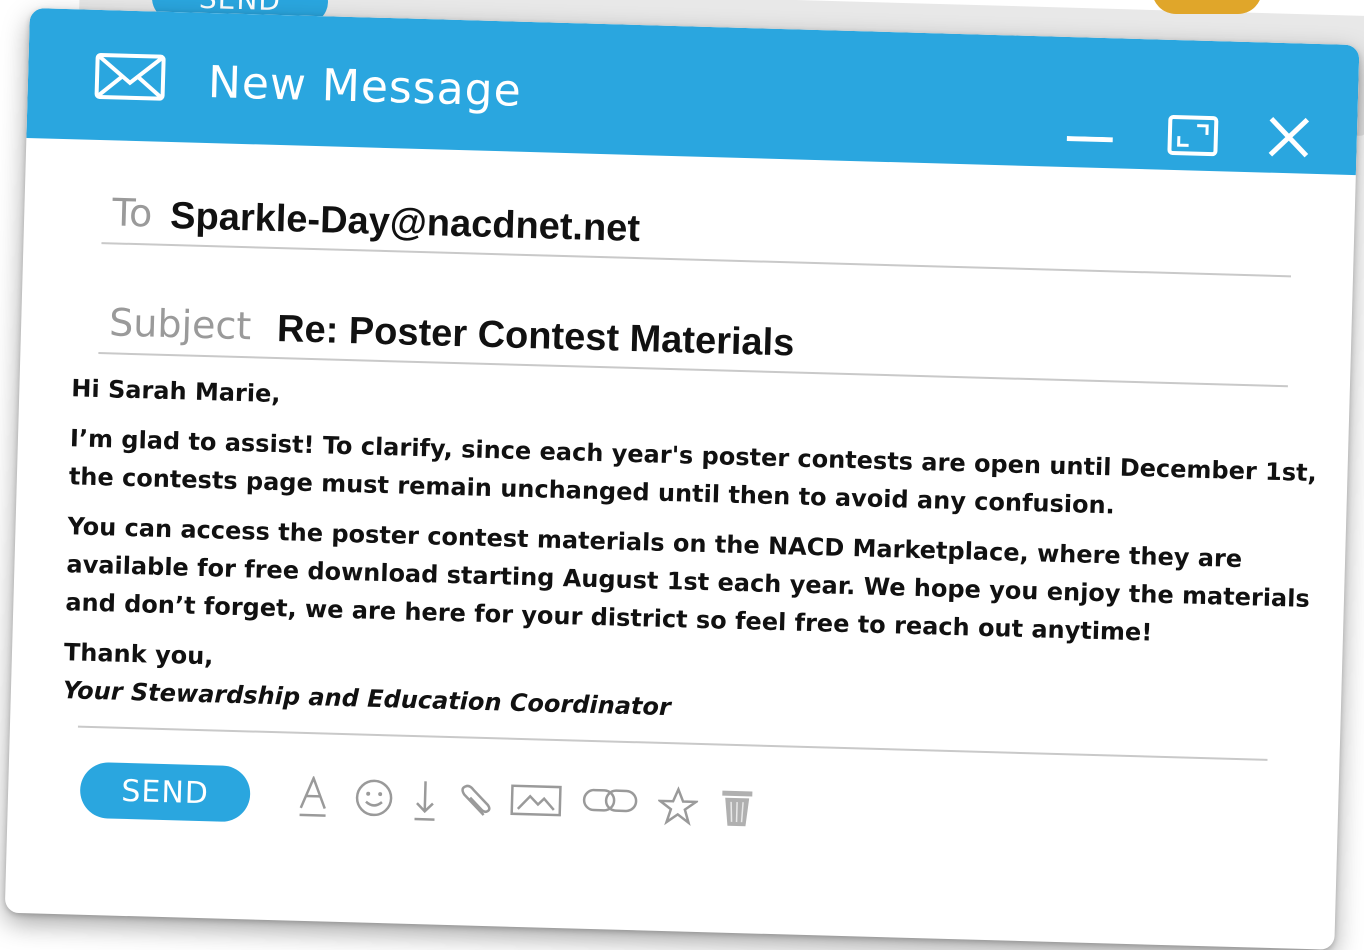 The image size is (1364, 950). I want to click on image-icon, so click(535, 802).